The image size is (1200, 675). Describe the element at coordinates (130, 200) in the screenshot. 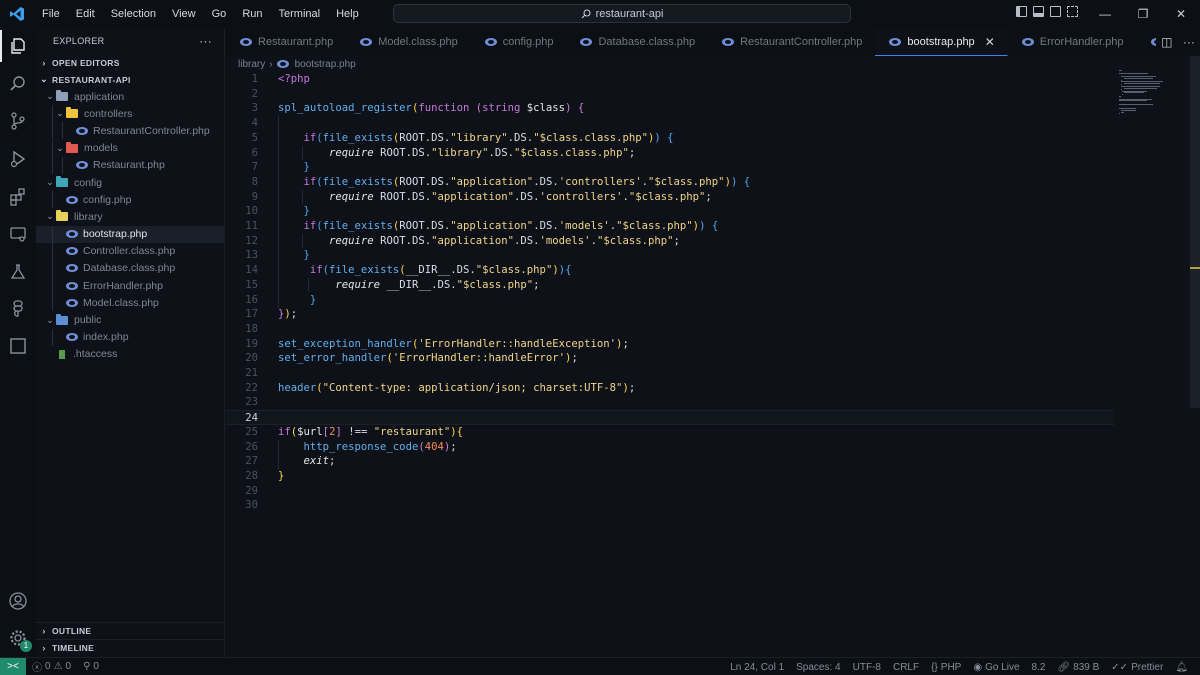

I see `tree-file: config.php` at that location.